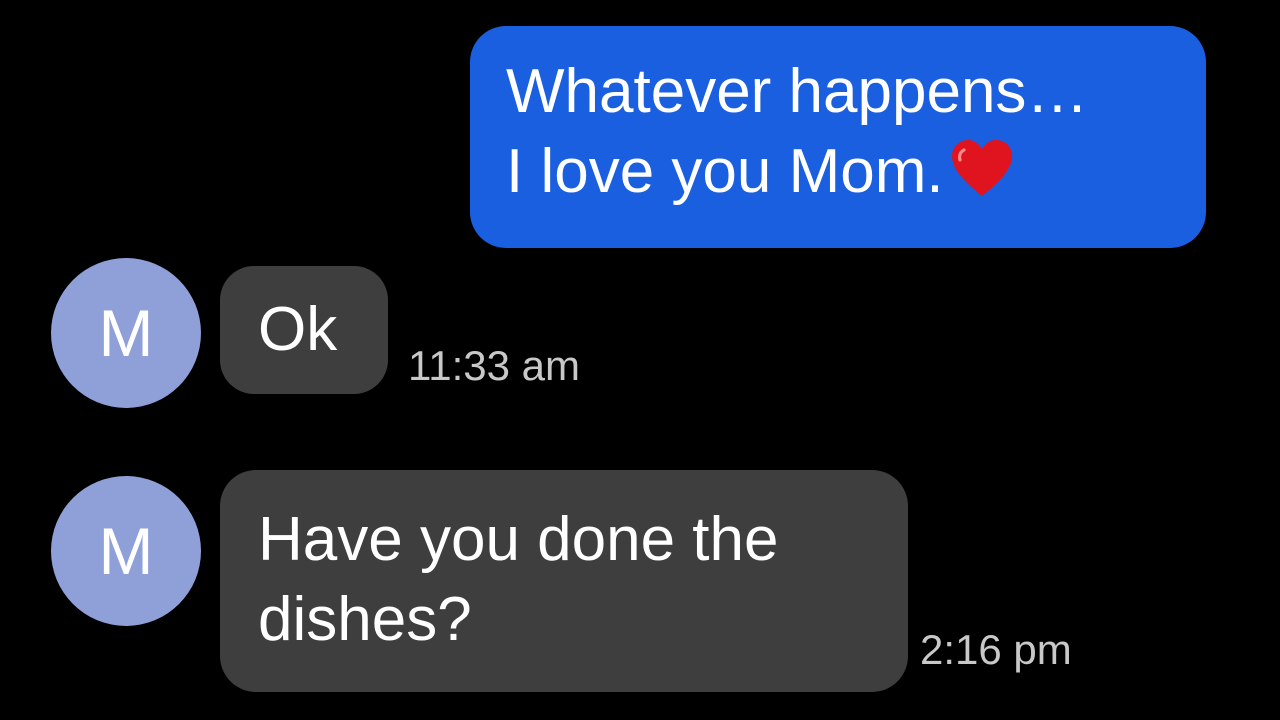 The height and width of the screenshot is (720, 1280). I want to click on received-message-bubble: Ok, so click(304, 330).